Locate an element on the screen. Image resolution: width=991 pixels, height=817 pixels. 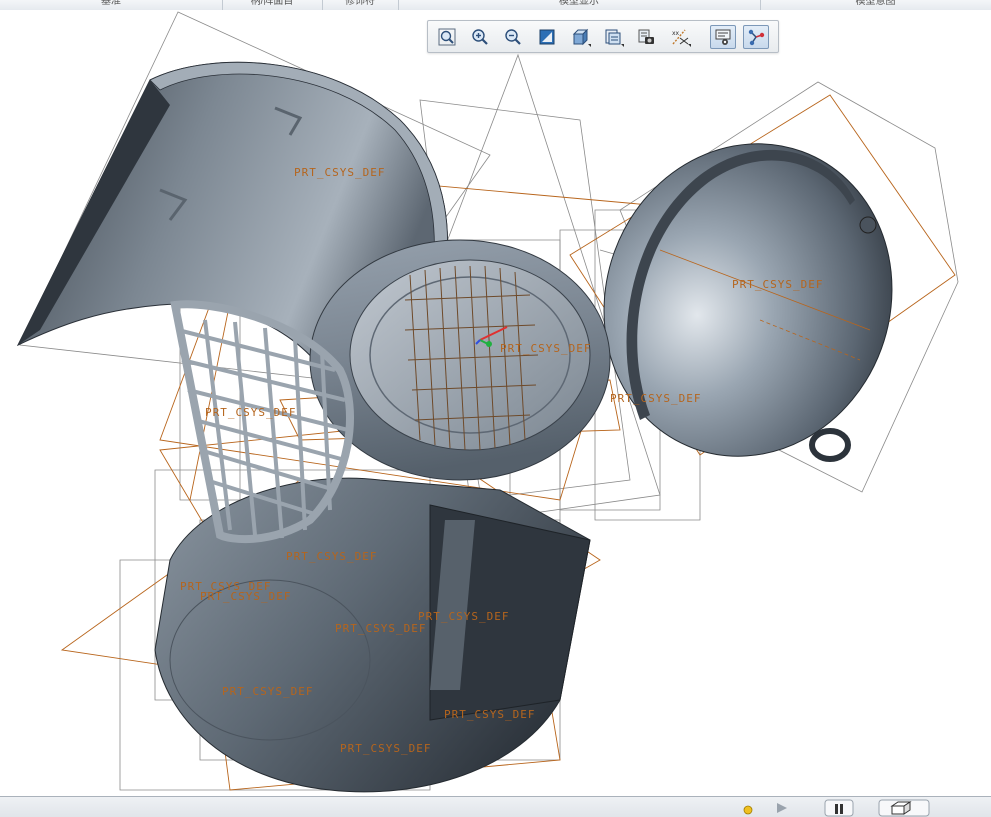
repaint-button is located at coordinates (547, 37).